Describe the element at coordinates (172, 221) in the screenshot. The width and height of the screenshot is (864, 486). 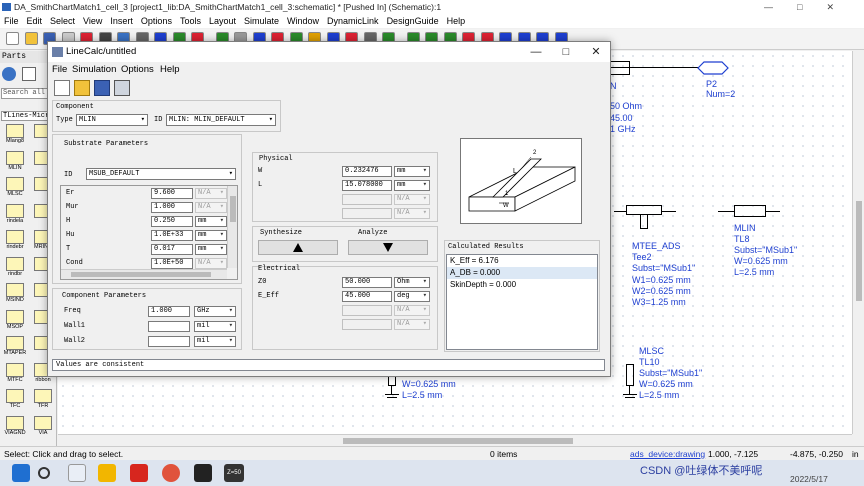
I see `substrate-param-input: 0.250` at that location.